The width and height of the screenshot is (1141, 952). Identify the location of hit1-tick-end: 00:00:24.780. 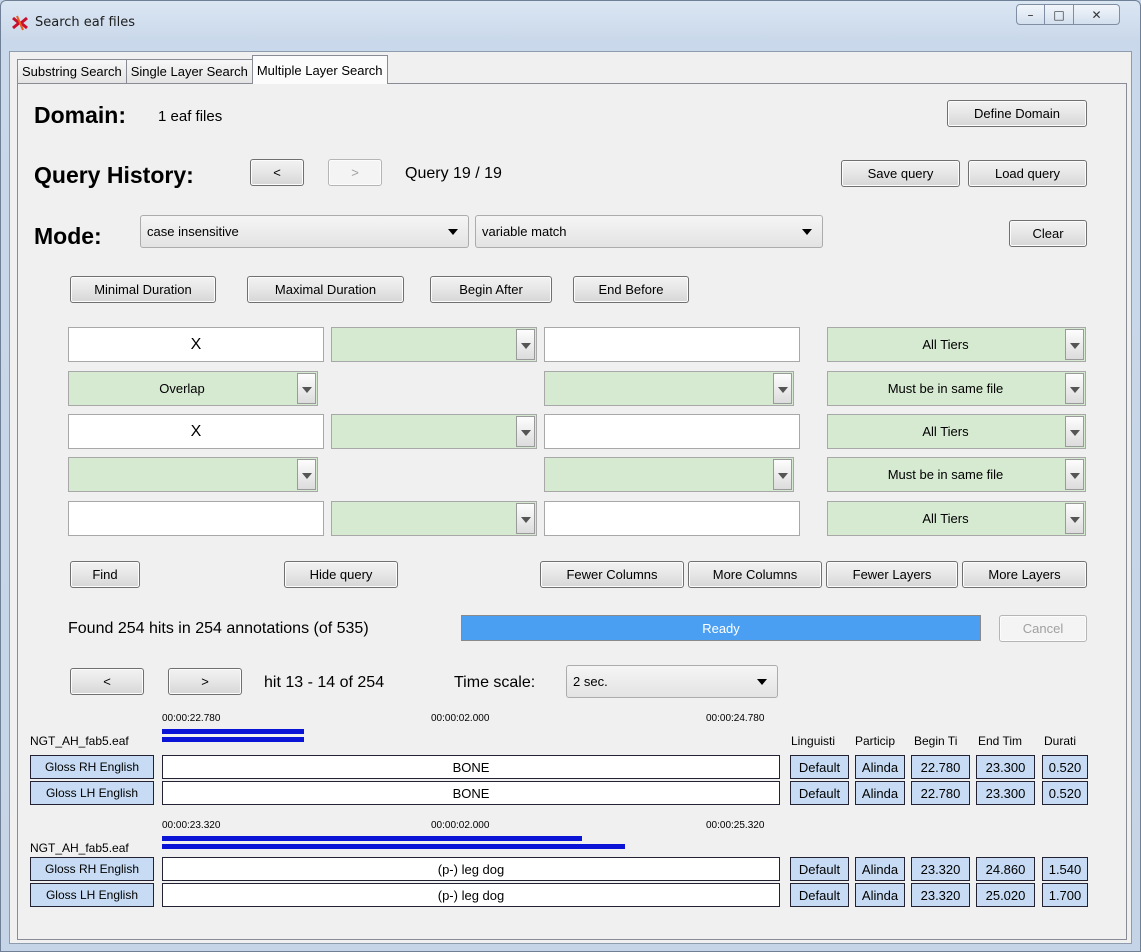
(735, 718).